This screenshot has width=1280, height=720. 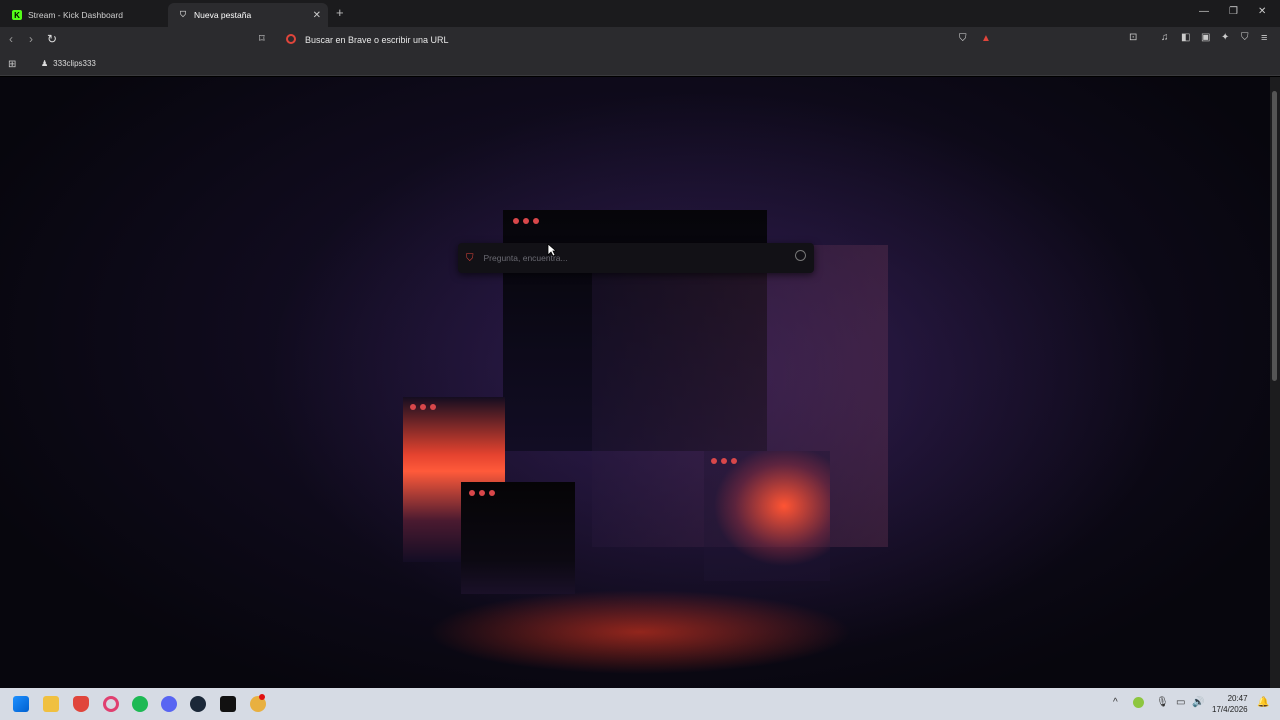 What do you see at coordinates (1237, 698) in the screenshot?
I see `time: 20:47` at bounding box center [1237, 698].